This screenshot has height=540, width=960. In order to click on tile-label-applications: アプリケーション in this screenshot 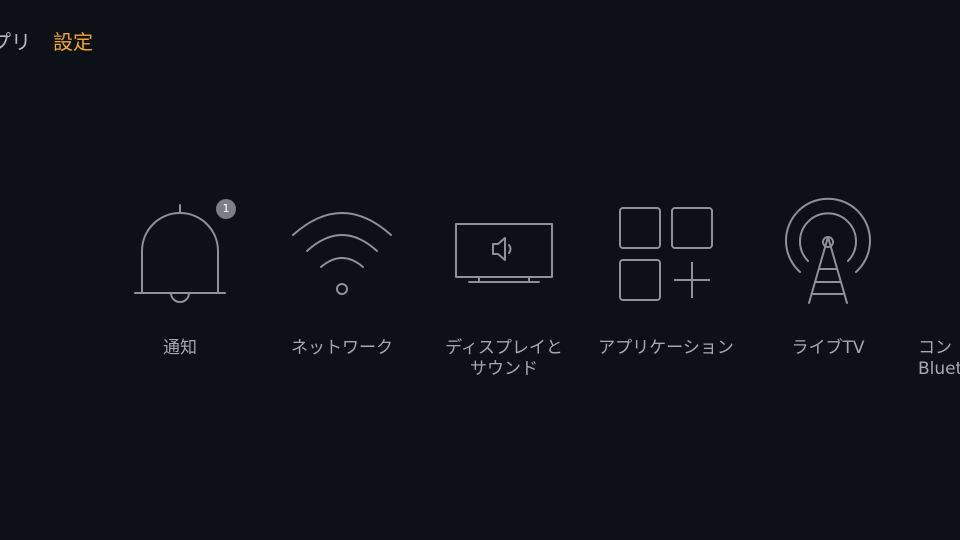, I will do `click(666, 348)`.